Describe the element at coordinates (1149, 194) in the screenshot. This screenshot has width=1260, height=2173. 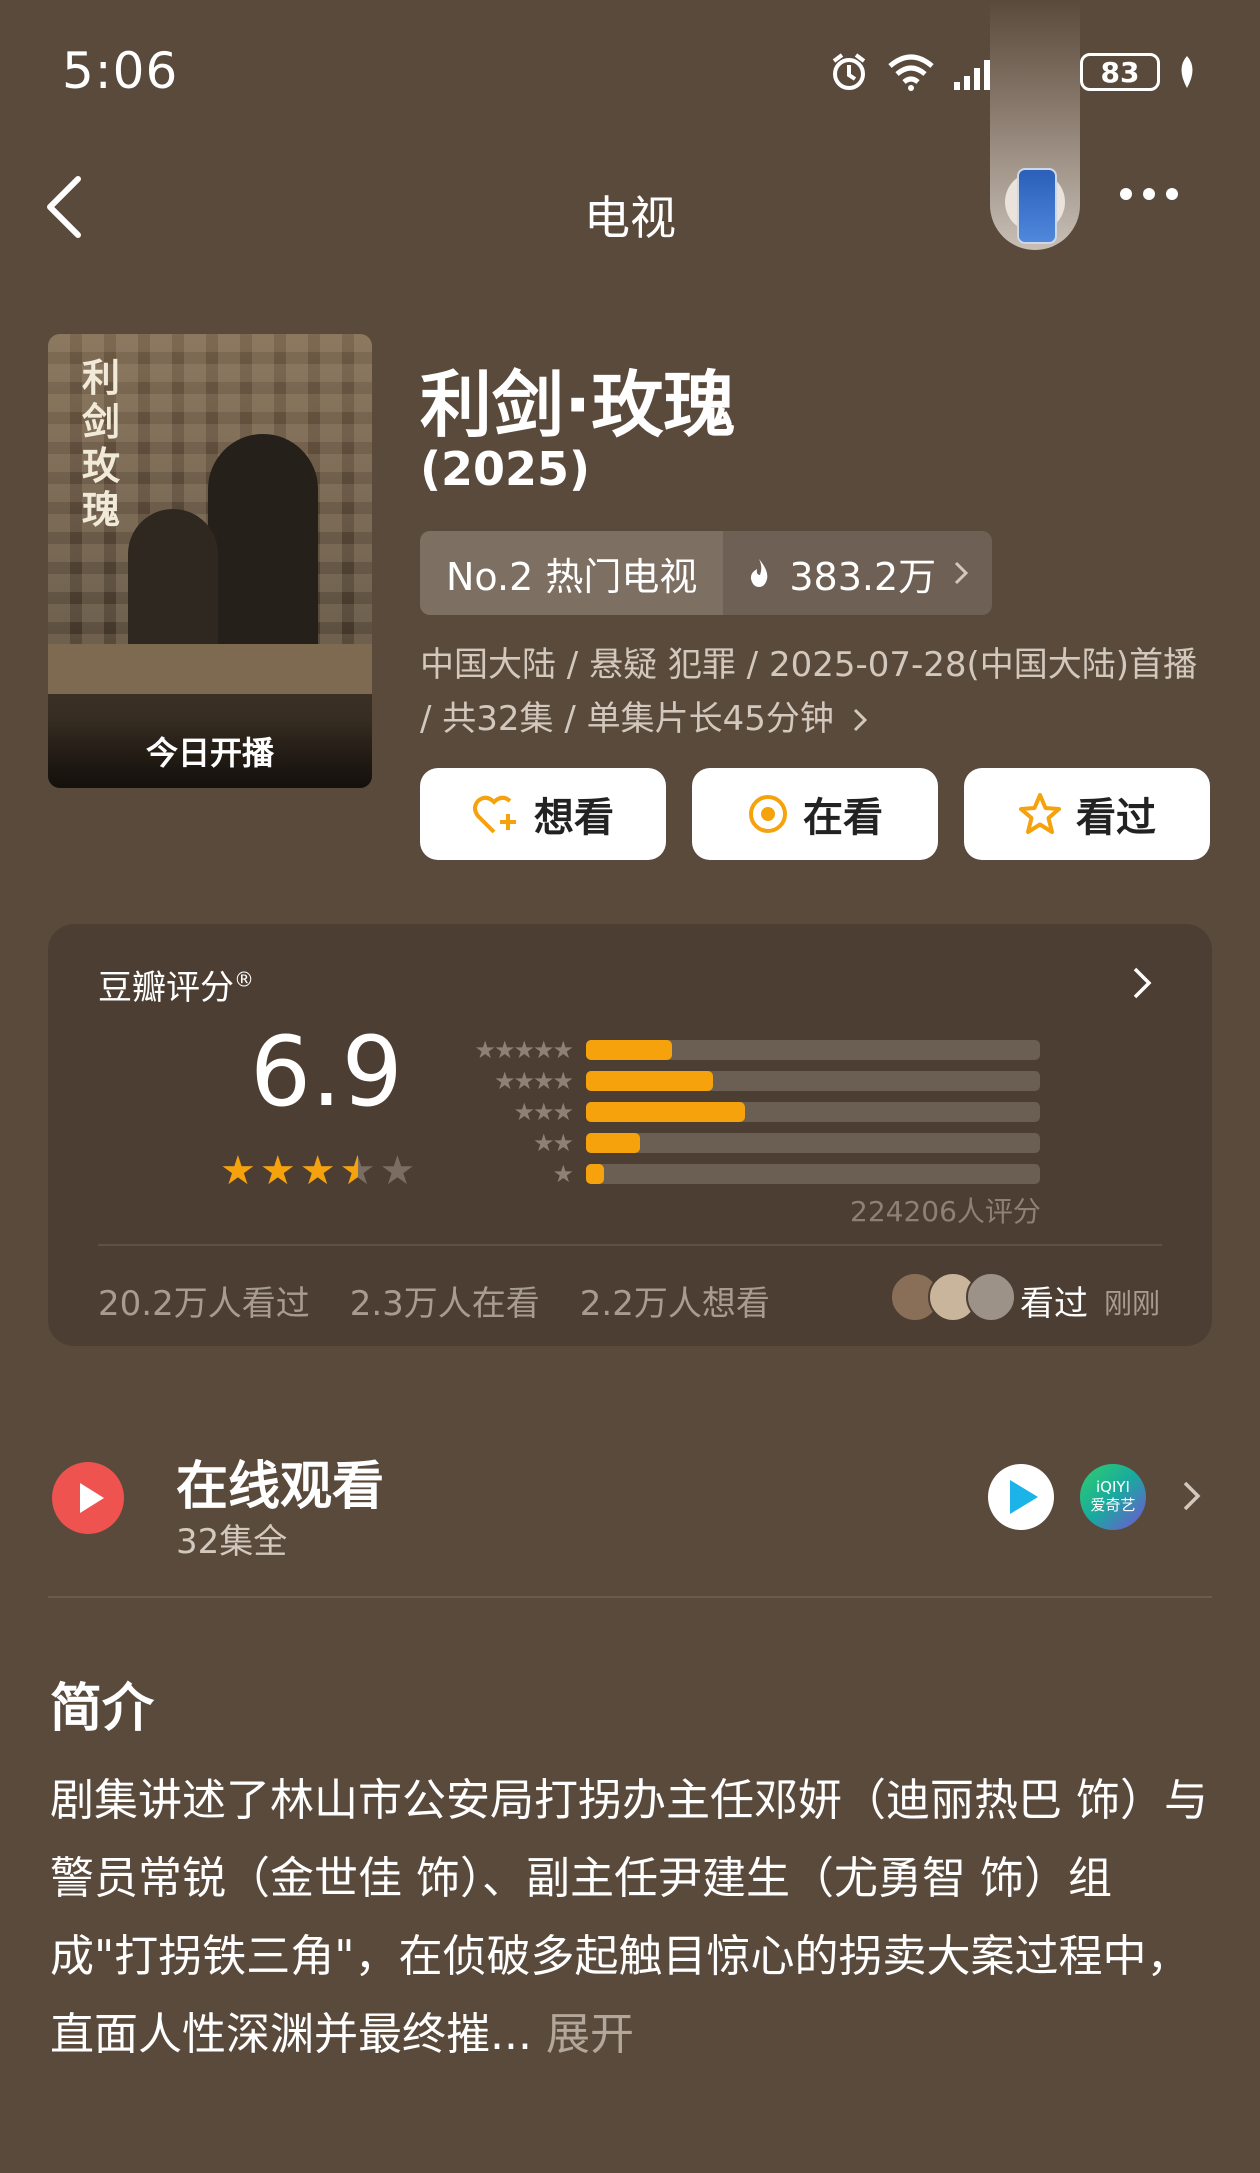
I see `more-icon` at that location.